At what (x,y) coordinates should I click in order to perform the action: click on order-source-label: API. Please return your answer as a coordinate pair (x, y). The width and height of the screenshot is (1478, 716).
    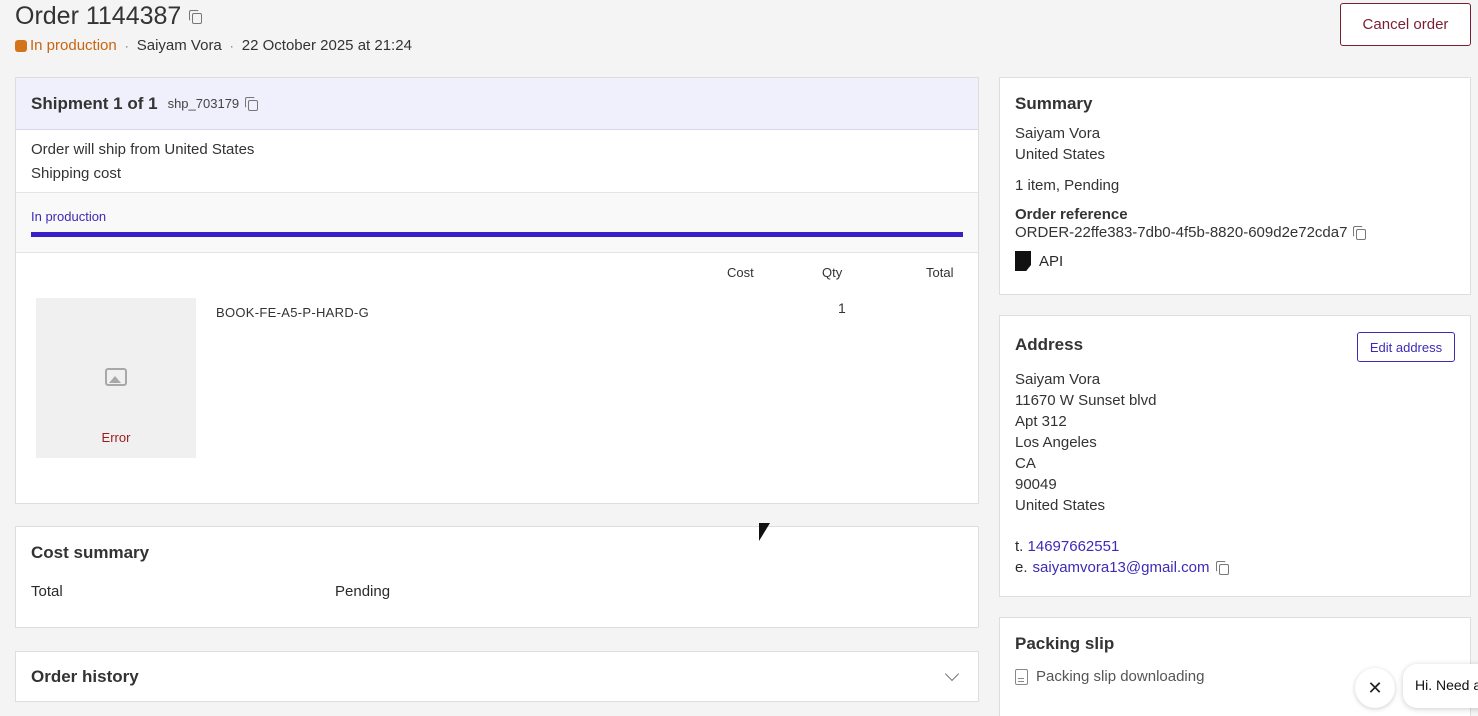
    Looking at the image, I should click on (1051, 261).